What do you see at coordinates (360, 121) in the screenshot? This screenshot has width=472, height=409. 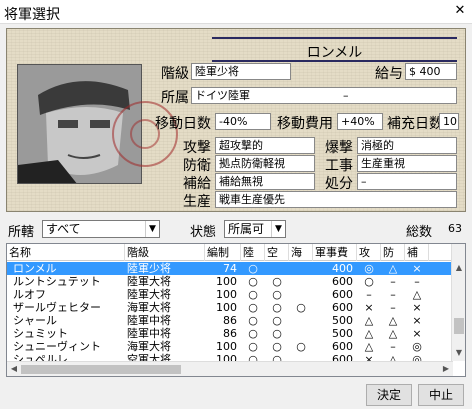 I see `move-cost-value: +40%` at bounding box center [360, 121].